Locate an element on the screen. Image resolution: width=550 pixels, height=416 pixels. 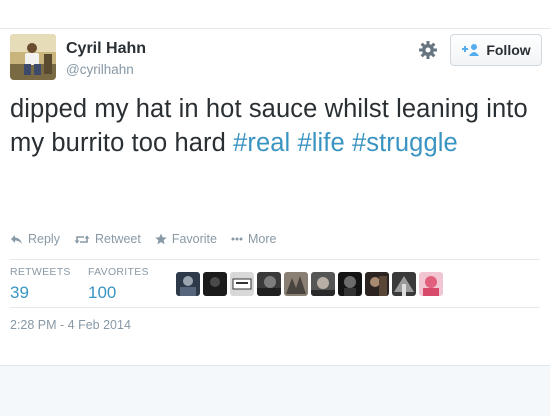
tweet-timestamp: 2:28 PM - 4 Feb 2014 is located at coordinates (70, 325).